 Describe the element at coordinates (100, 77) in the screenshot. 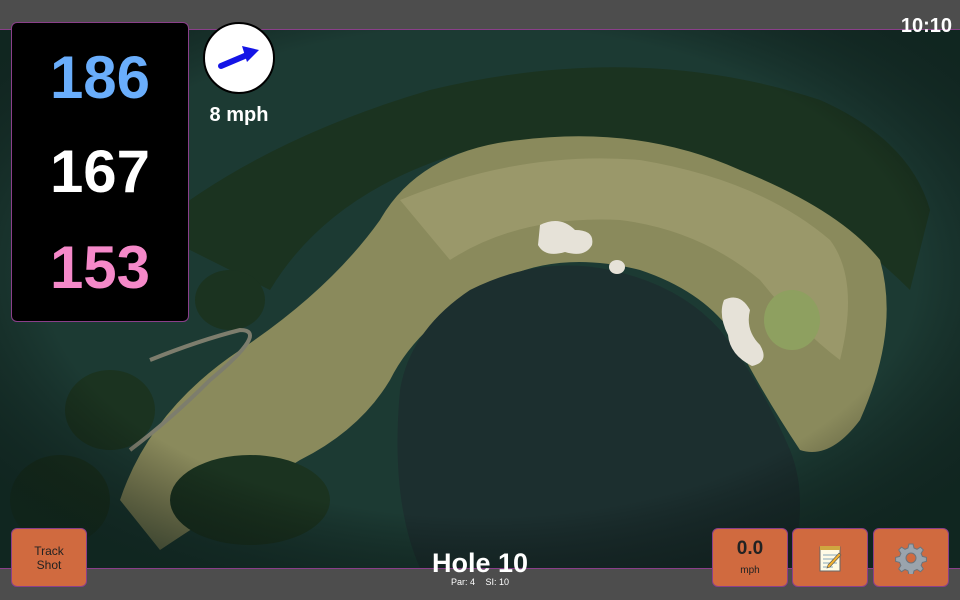

I see `back-distance: 186` at that location.